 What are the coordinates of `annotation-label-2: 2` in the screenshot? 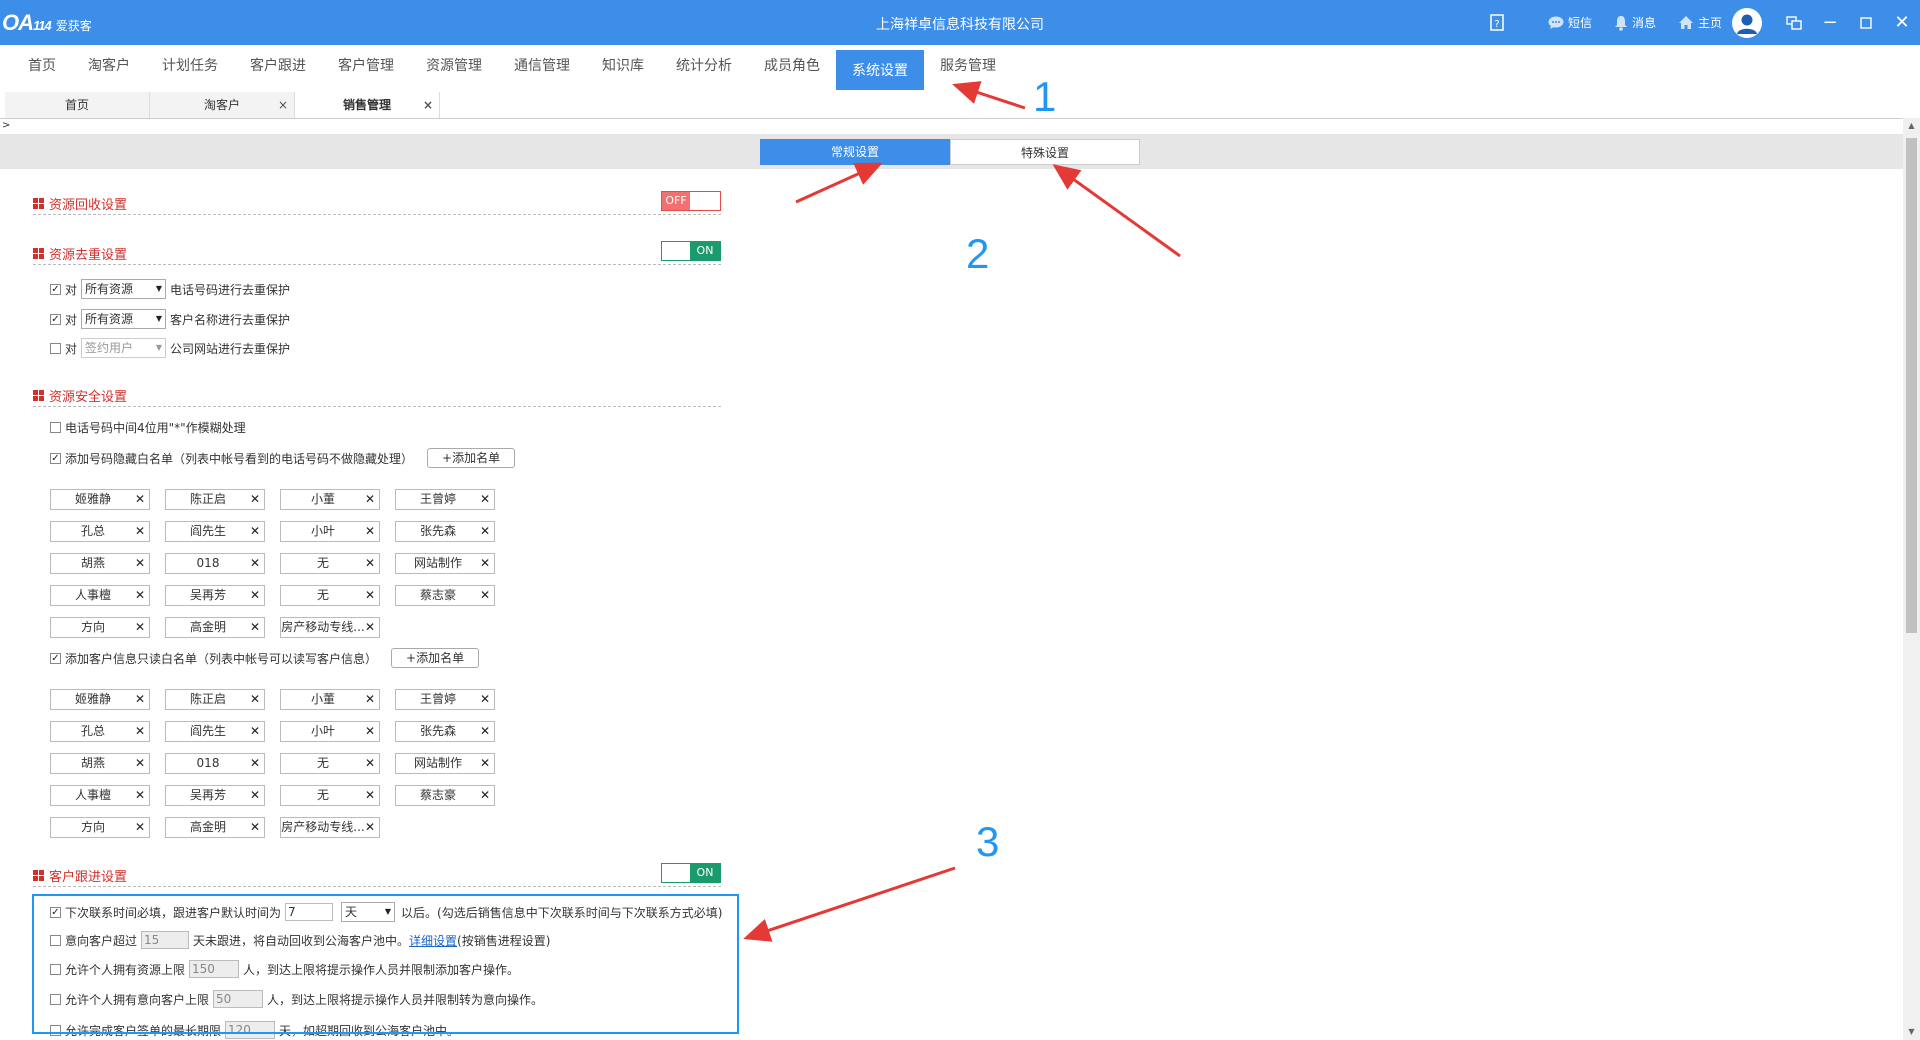 It's located at (978, 253).